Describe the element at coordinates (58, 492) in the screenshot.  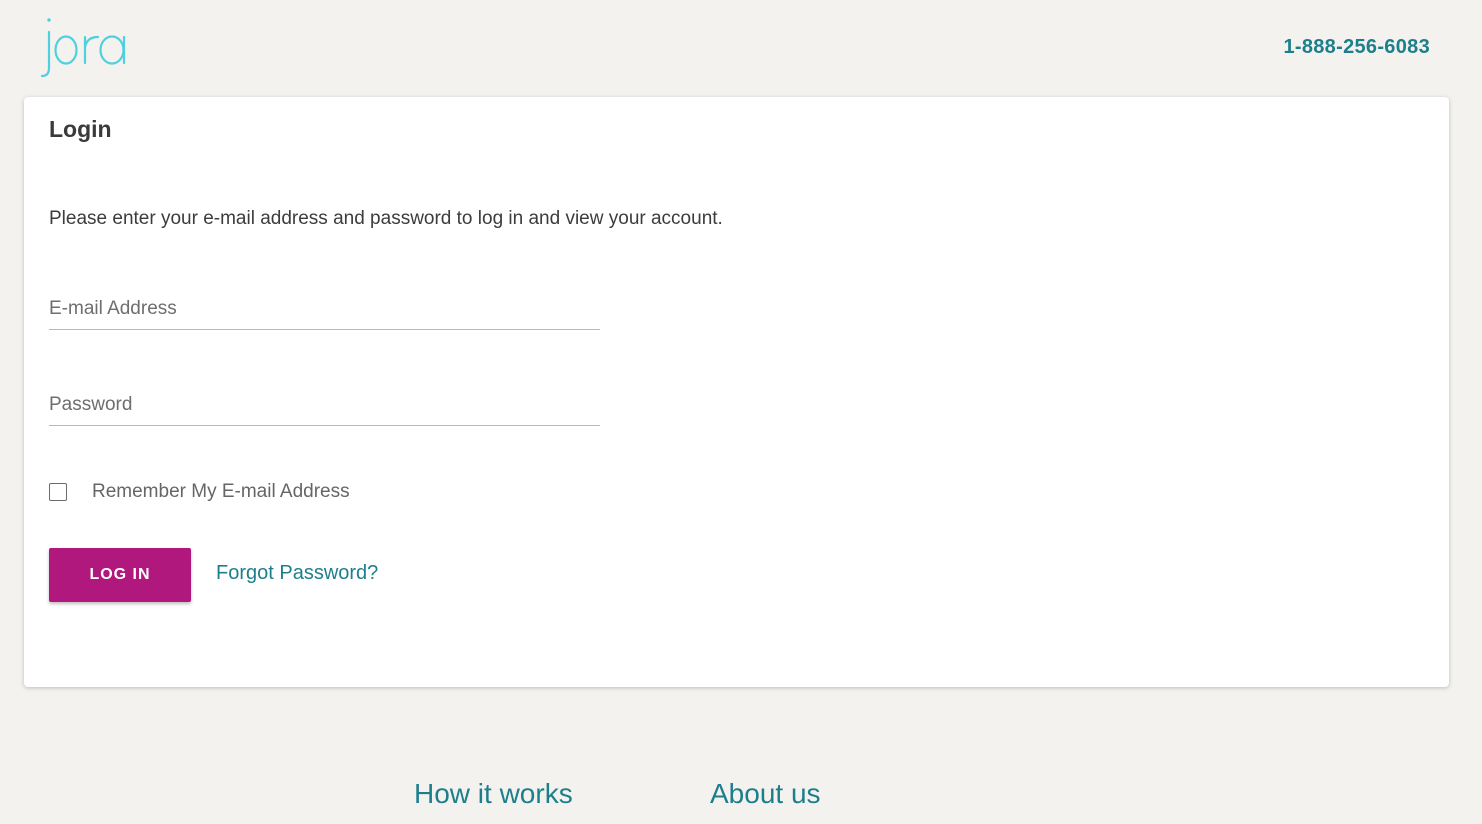
I see `remember-email-checkbox` at that location.